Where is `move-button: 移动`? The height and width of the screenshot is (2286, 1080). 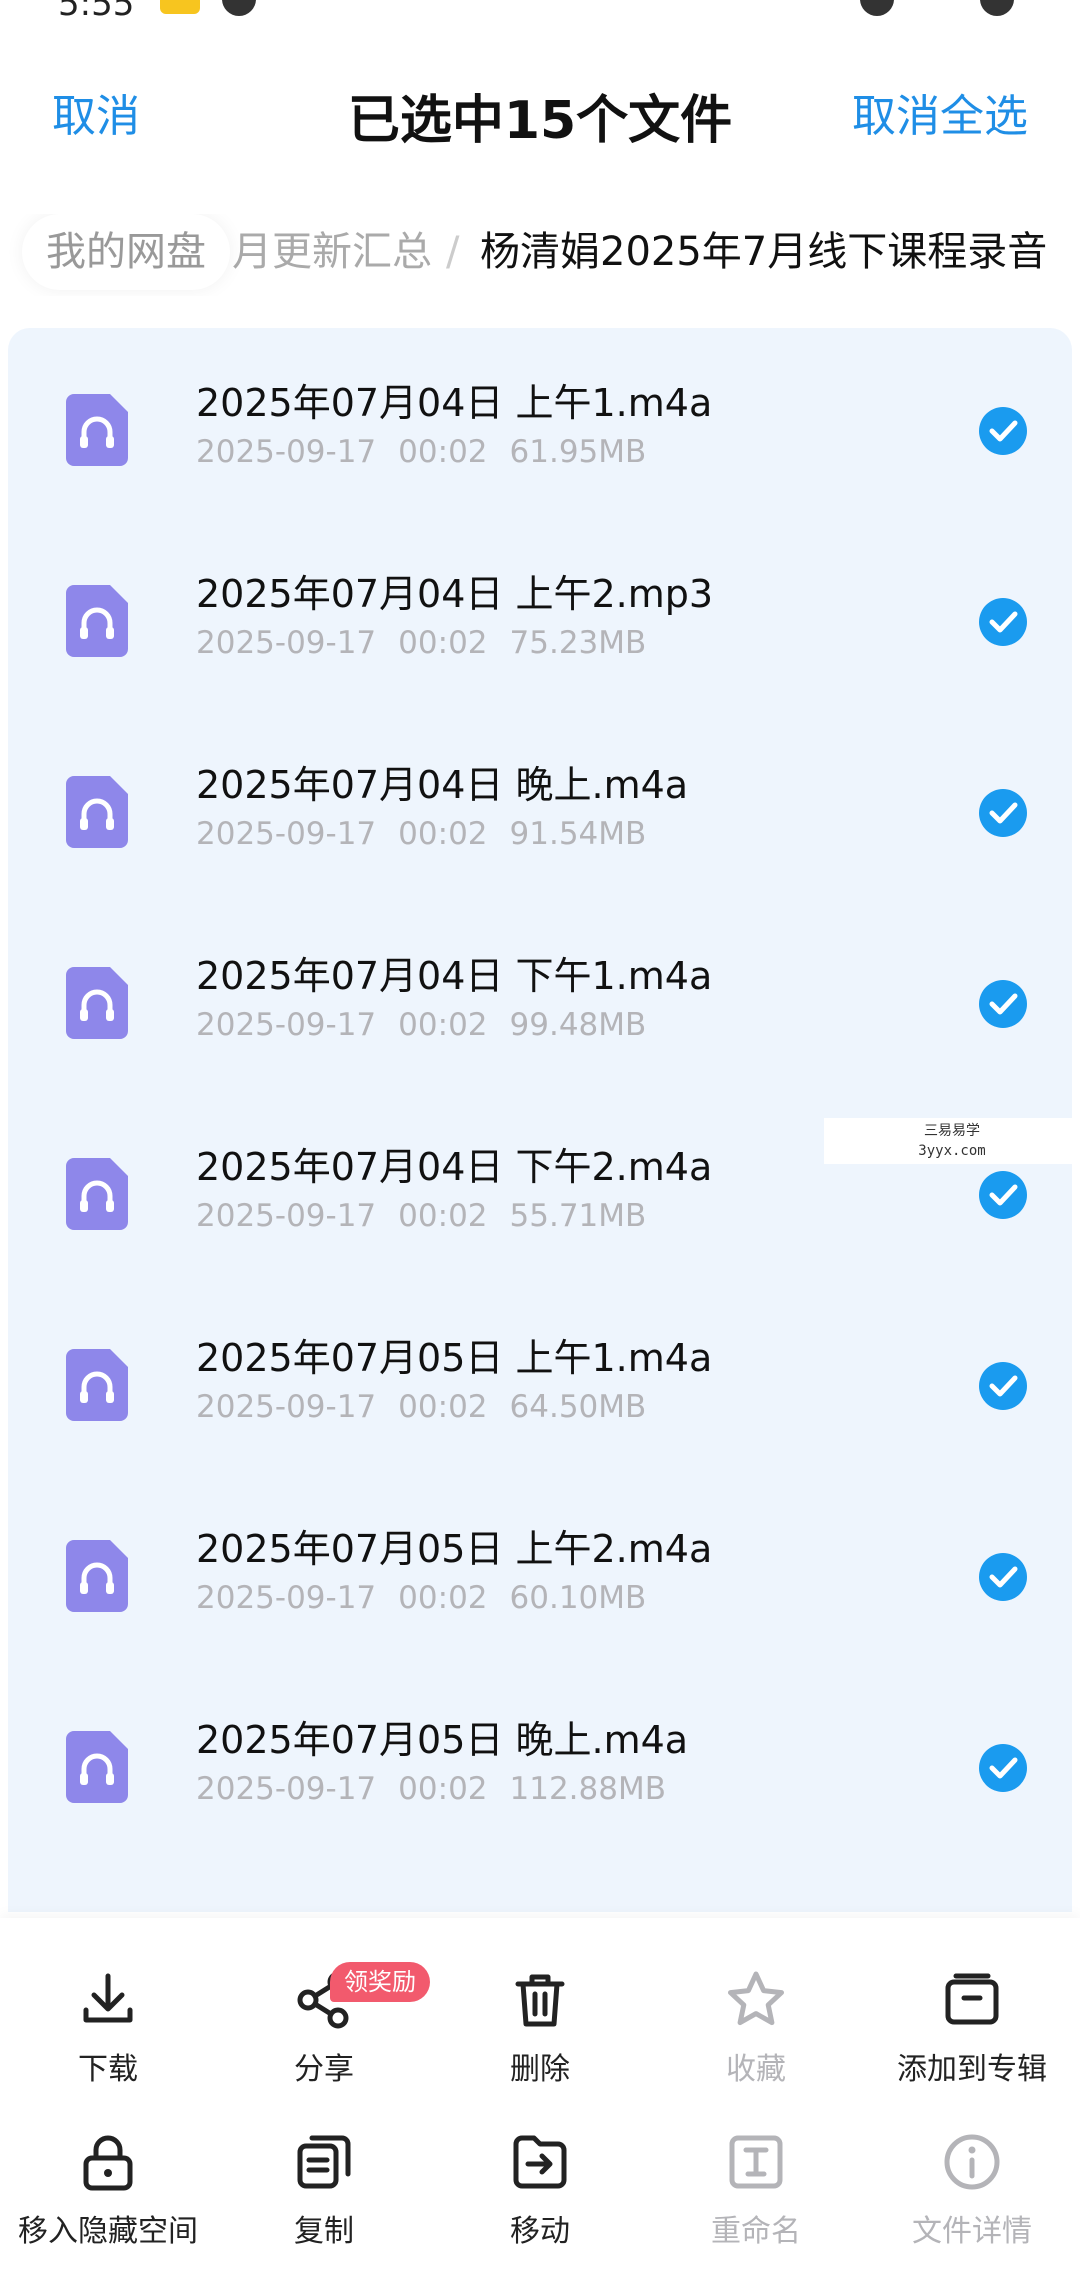 move-button: 移动 is located at coordinates (540, 2180).